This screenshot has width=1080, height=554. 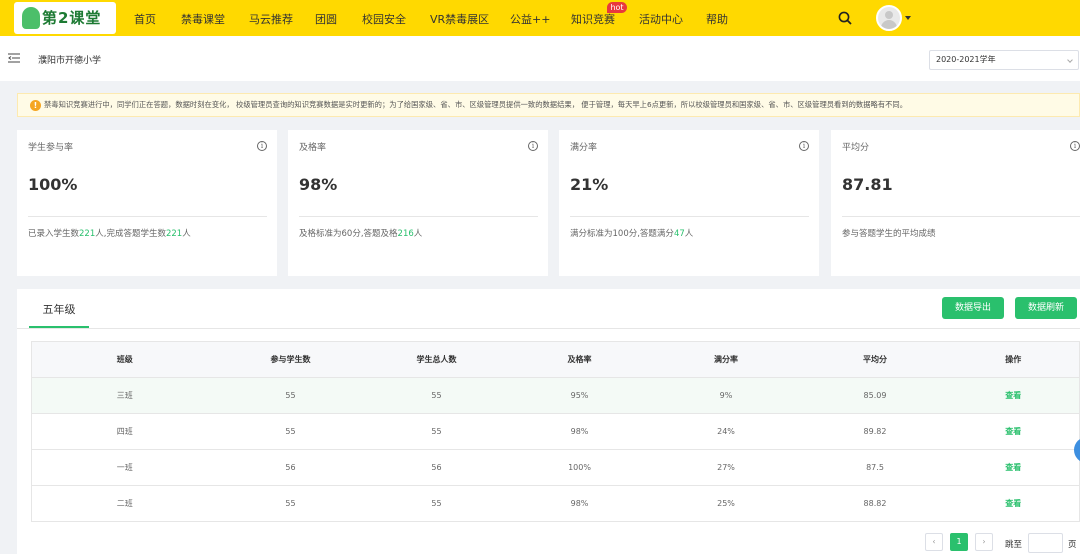 I want to click on nav-home: 首页, so click(x=145, y=19).